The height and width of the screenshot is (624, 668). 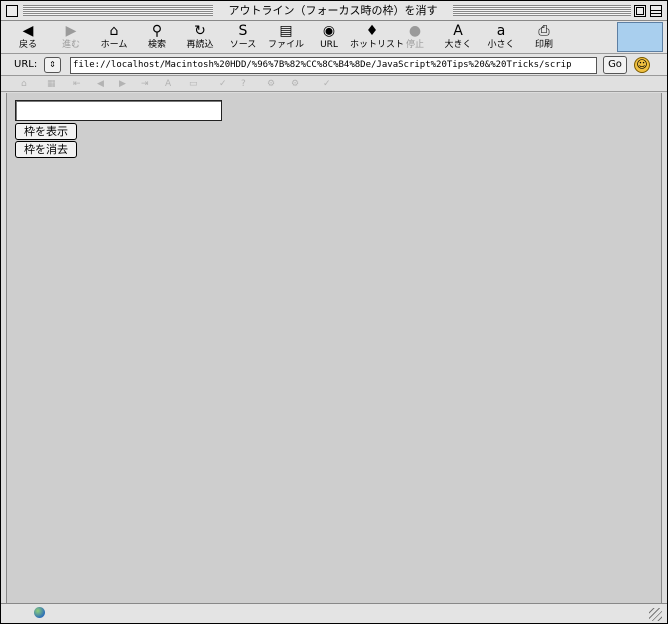 What do you see at coordinates (655, 614) in the screenshot?
I see `resize-grip` at bounding box center [655, 614].